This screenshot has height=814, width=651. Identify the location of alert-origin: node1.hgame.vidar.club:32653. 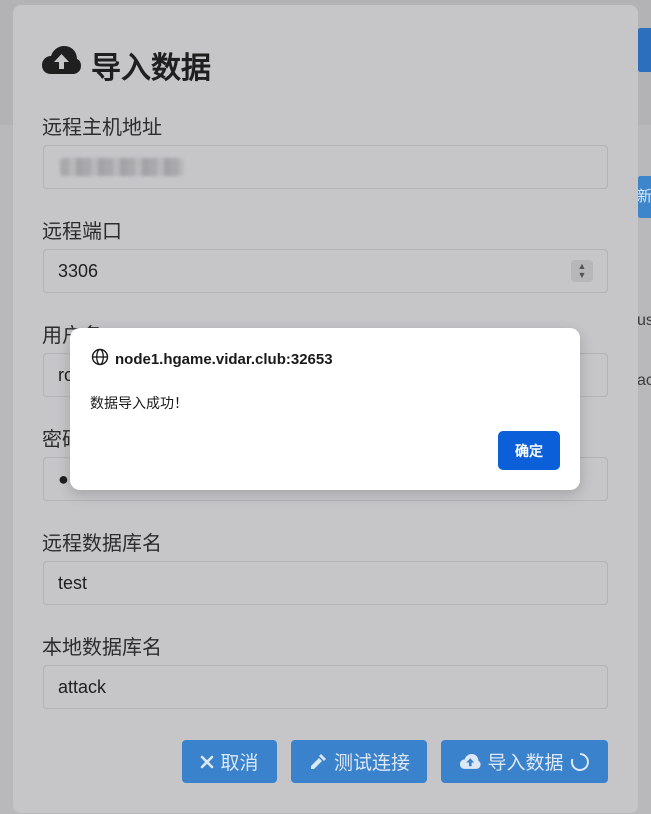
(212, 359).